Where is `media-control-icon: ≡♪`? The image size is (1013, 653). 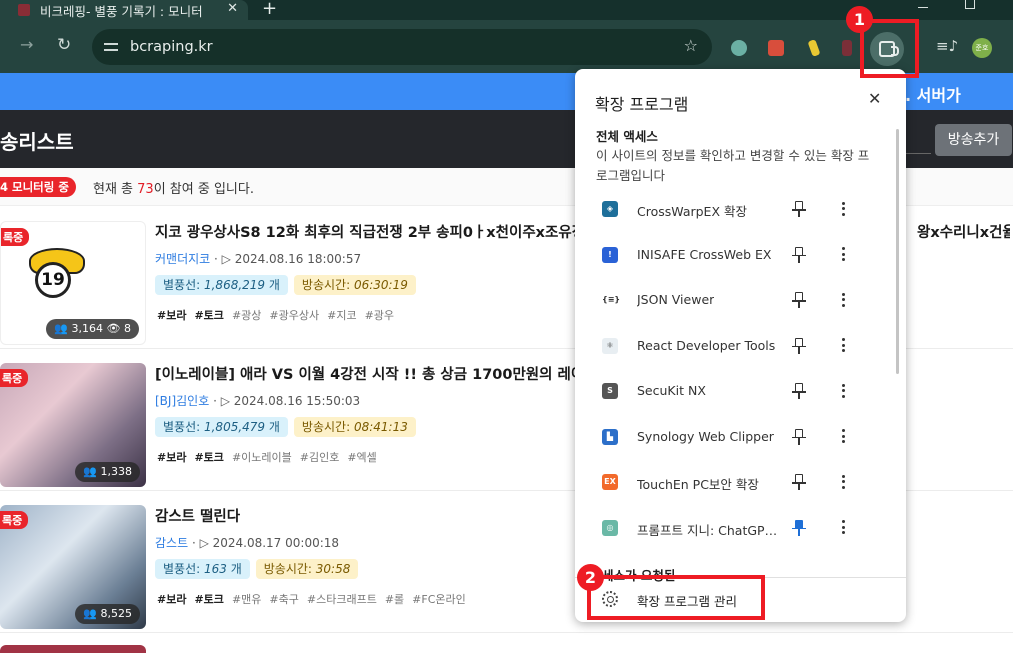 media-control-icon: ≡♪ is located at coordinates (947, 46).